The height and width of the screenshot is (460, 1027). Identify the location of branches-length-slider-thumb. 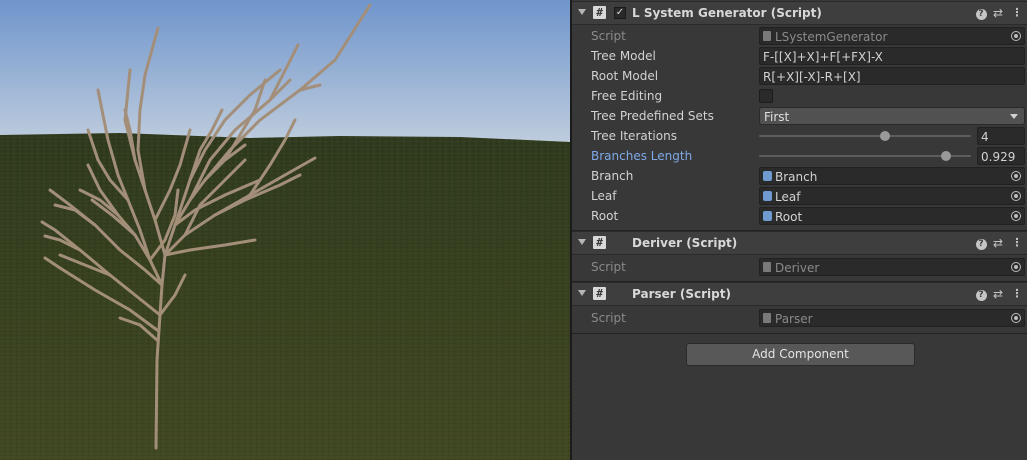
(946, 156).